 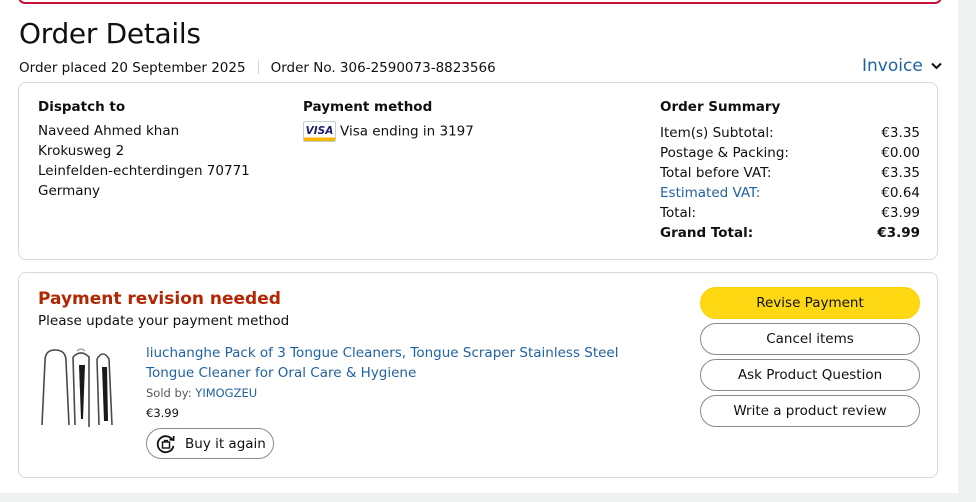 What do you see at coordinates (488, 497) in the screenshot?
I see `page-gutter-bottom` at bounding box center [488, 497].